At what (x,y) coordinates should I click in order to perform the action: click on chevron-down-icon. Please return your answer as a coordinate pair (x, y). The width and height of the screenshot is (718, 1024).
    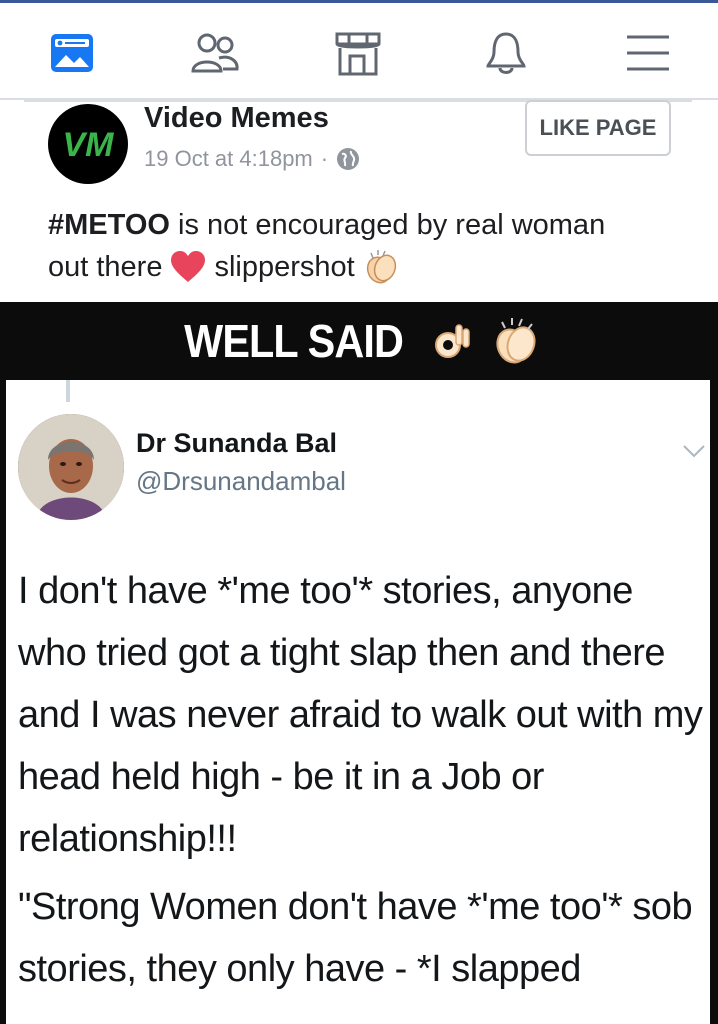
    Looking at the image, I should click on (694, 453).